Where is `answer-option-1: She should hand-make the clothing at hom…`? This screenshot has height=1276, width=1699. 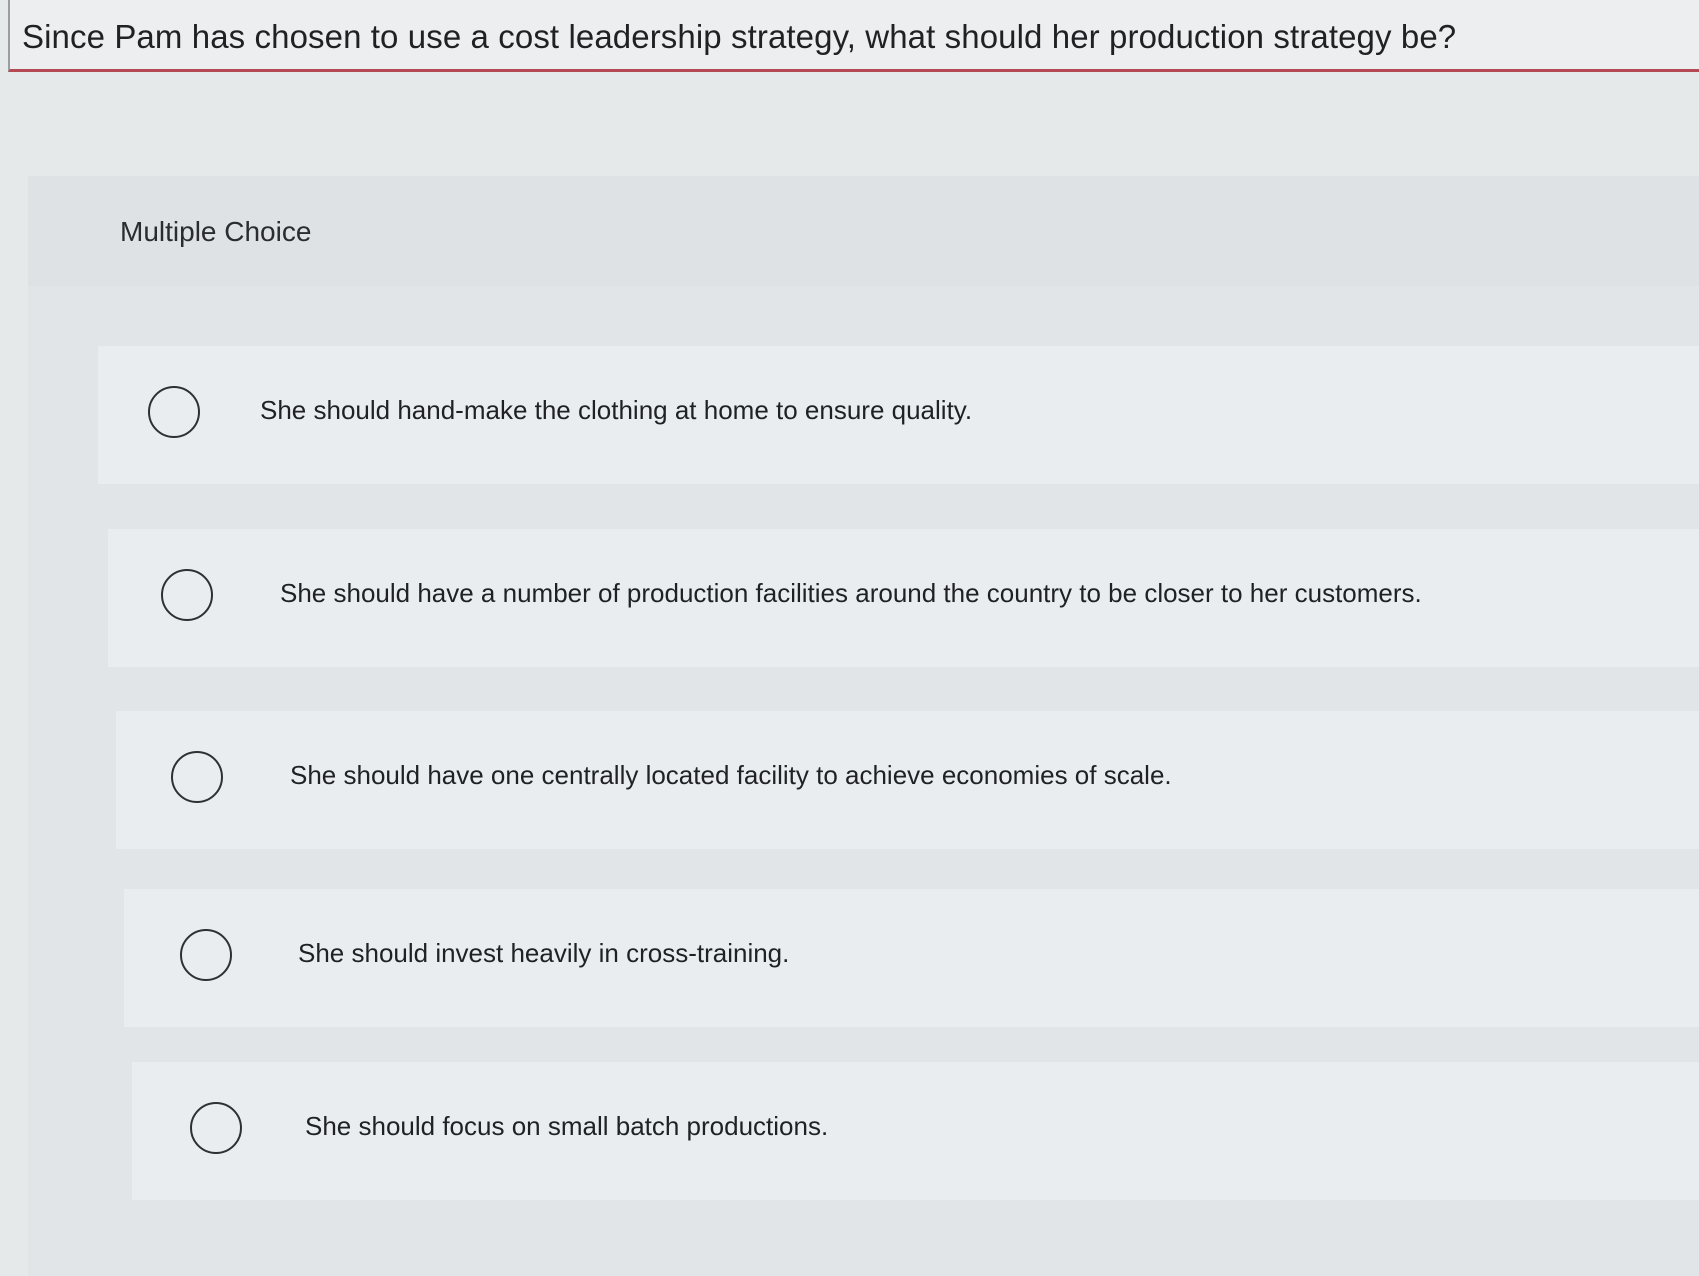 answer-option-1: She should hand-make the clothing at hom… is located at coordinates (898, 415).